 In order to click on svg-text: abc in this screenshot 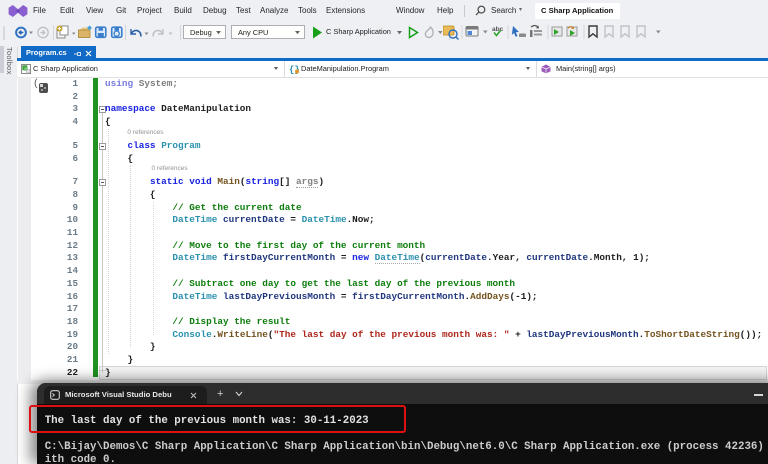, I will do `click(498, 29)`.